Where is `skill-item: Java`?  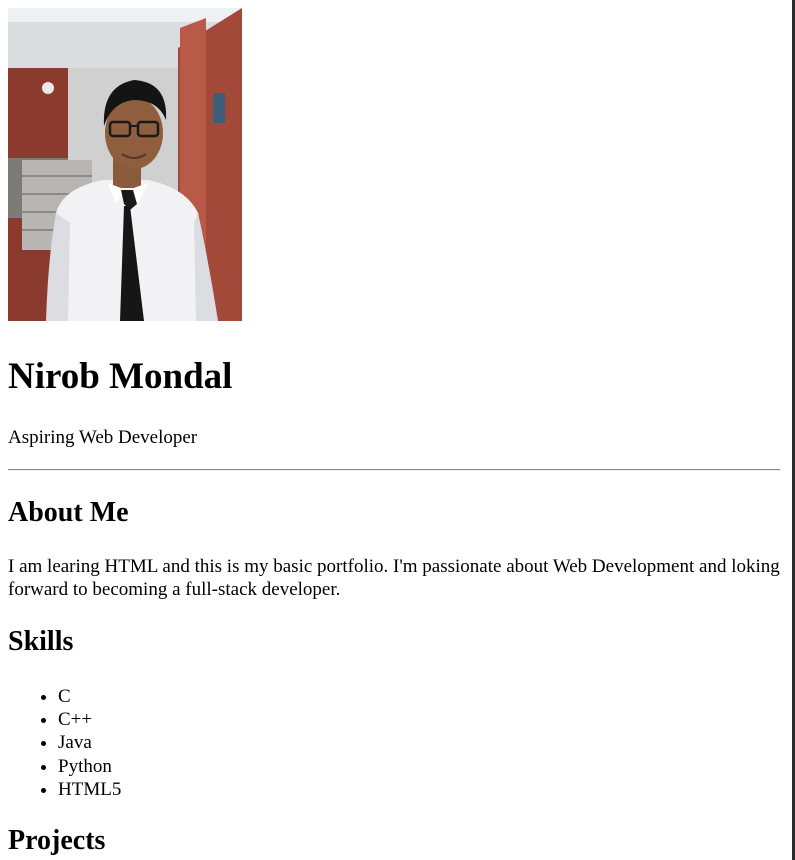
skill-item: Java is located at coordinates (89, 742).